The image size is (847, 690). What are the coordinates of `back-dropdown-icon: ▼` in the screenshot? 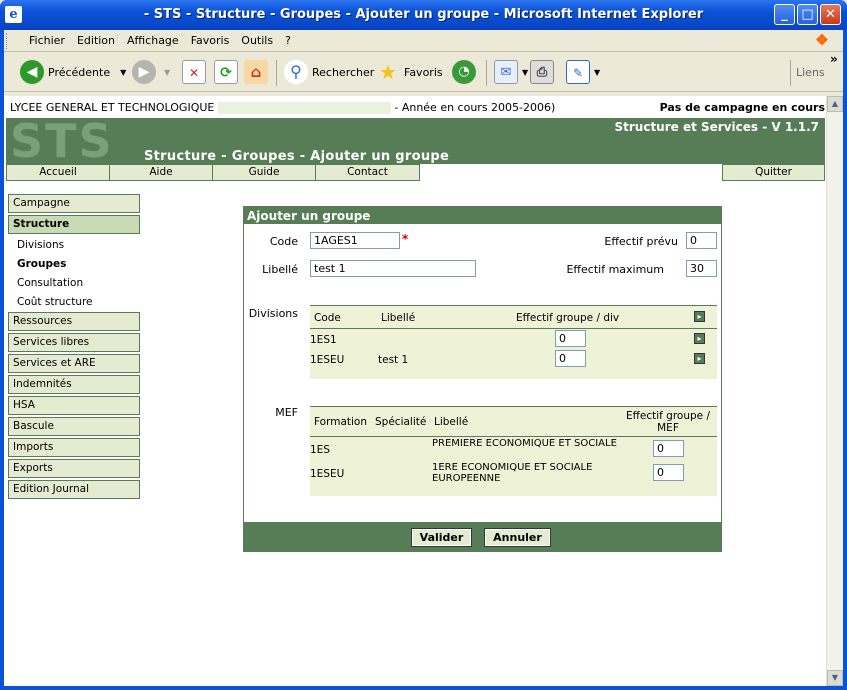 It's located at (123, 72).